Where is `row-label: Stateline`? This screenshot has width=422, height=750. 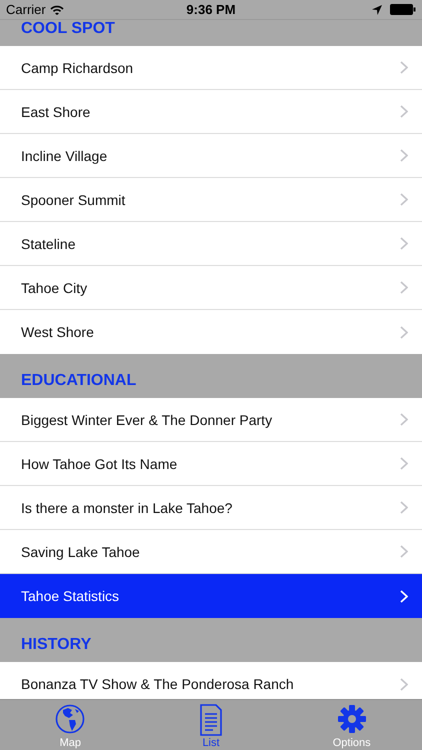 row-label: Stateline is located at coordinates (48, 244).